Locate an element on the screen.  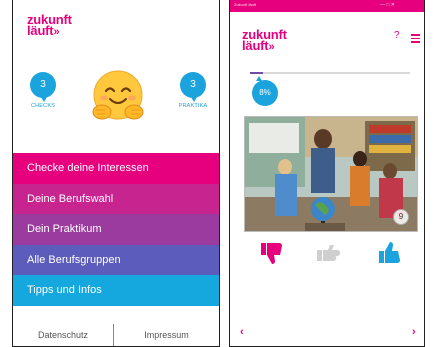
window-controls: — □ ✕ is located at coordinates (387, 5).